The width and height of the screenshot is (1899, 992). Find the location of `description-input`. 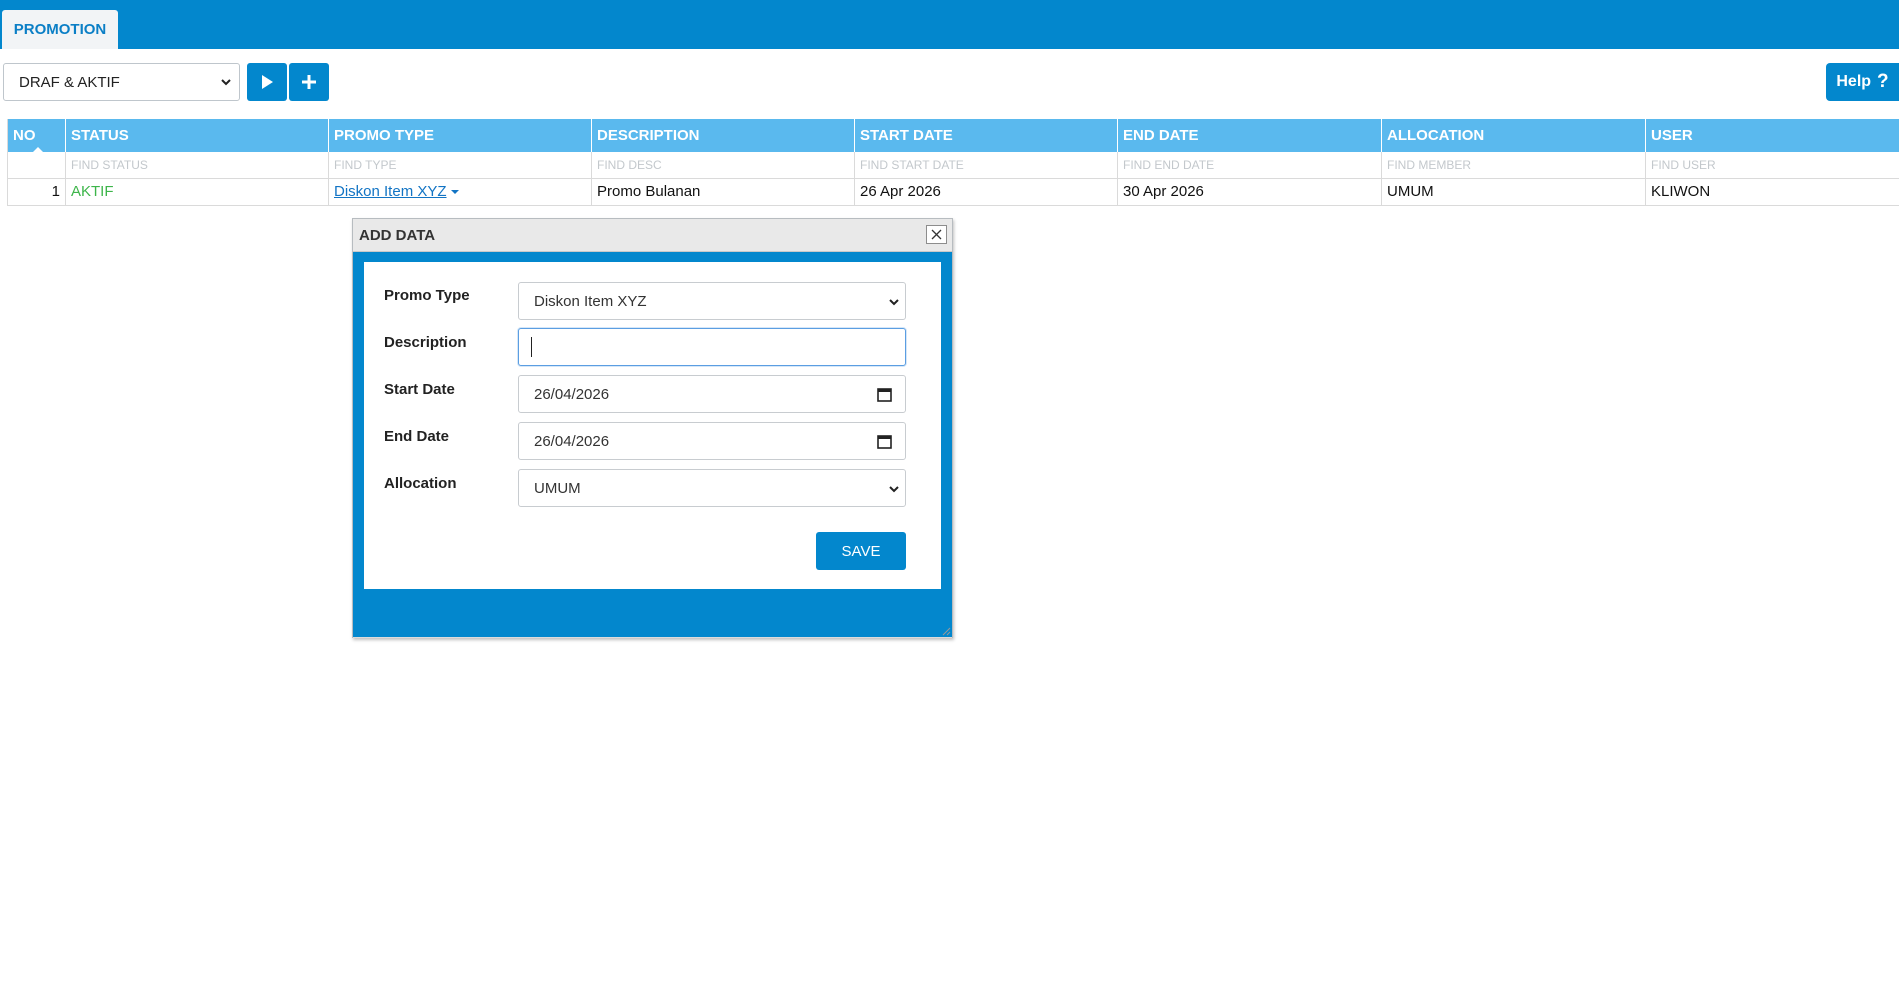

description-input is located at coordinates (712, 347).